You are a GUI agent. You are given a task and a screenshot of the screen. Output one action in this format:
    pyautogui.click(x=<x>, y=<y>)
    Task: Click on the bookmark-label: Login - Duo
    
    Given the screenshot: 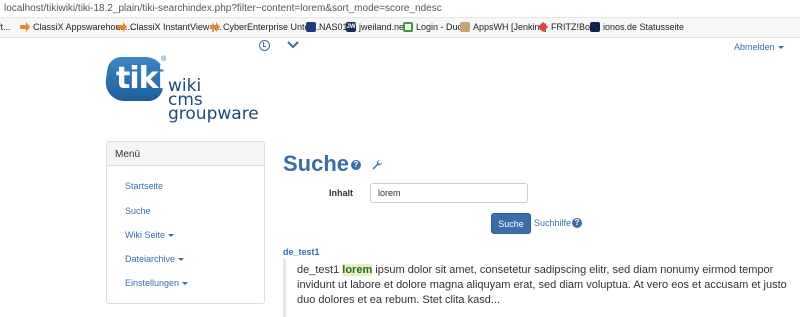 What is the action you would take?
    pyautogui.click(x=439, y=27)
    